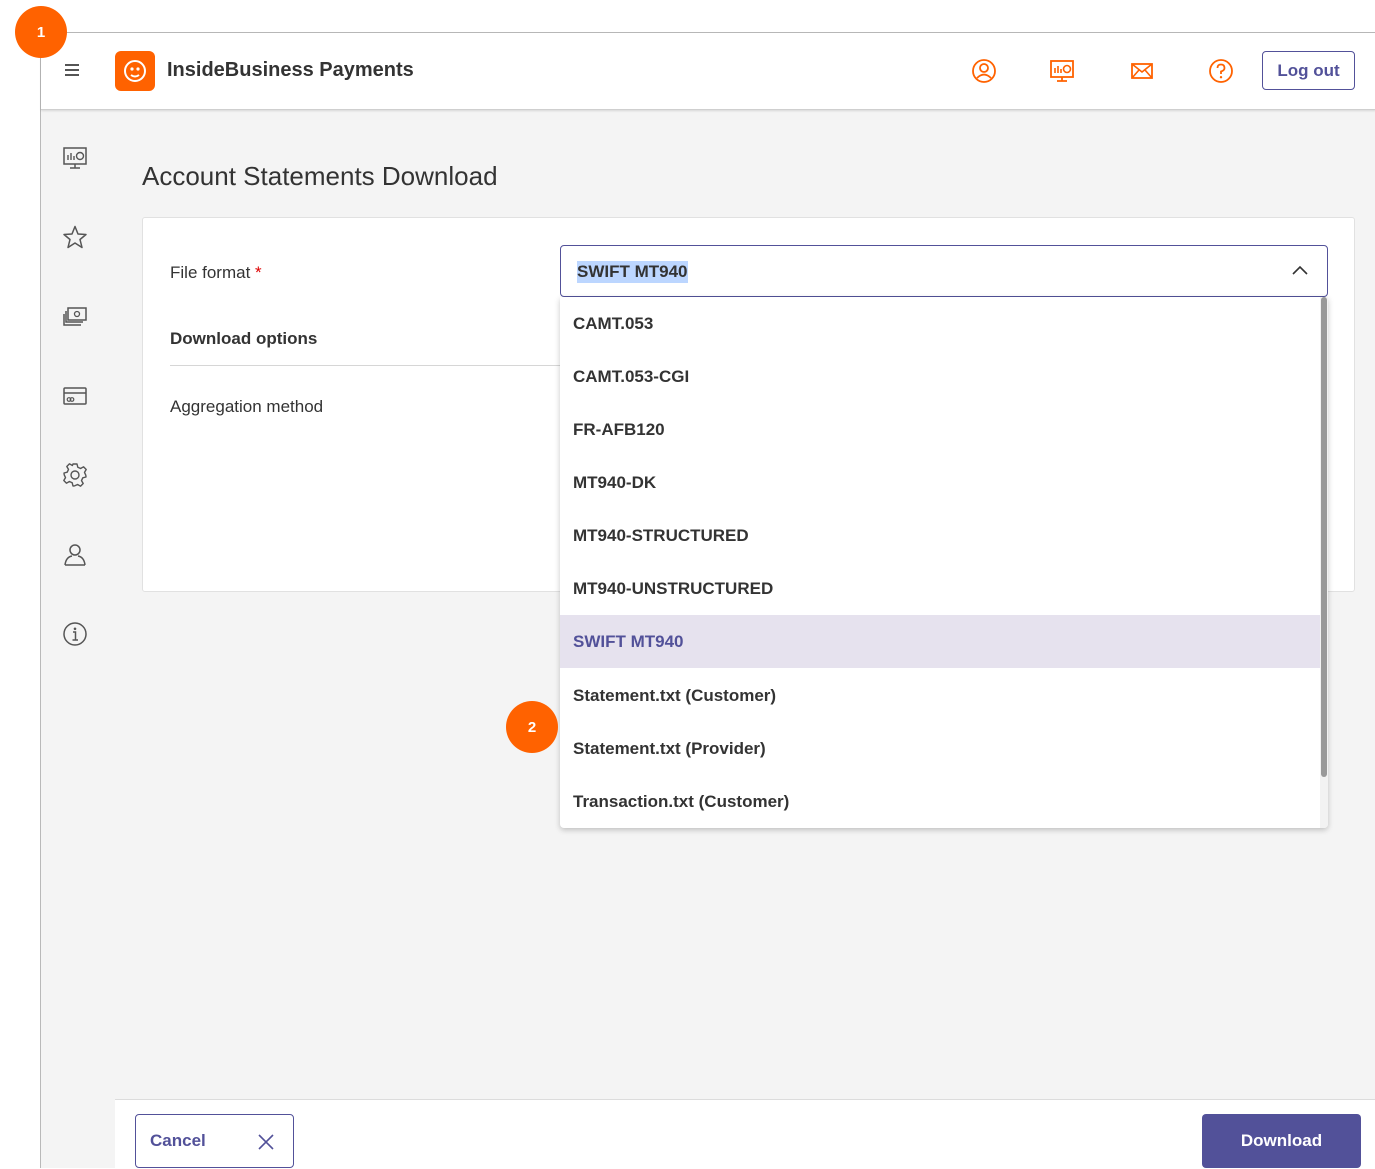  I want to click on gear-icon, so click(75, 475).